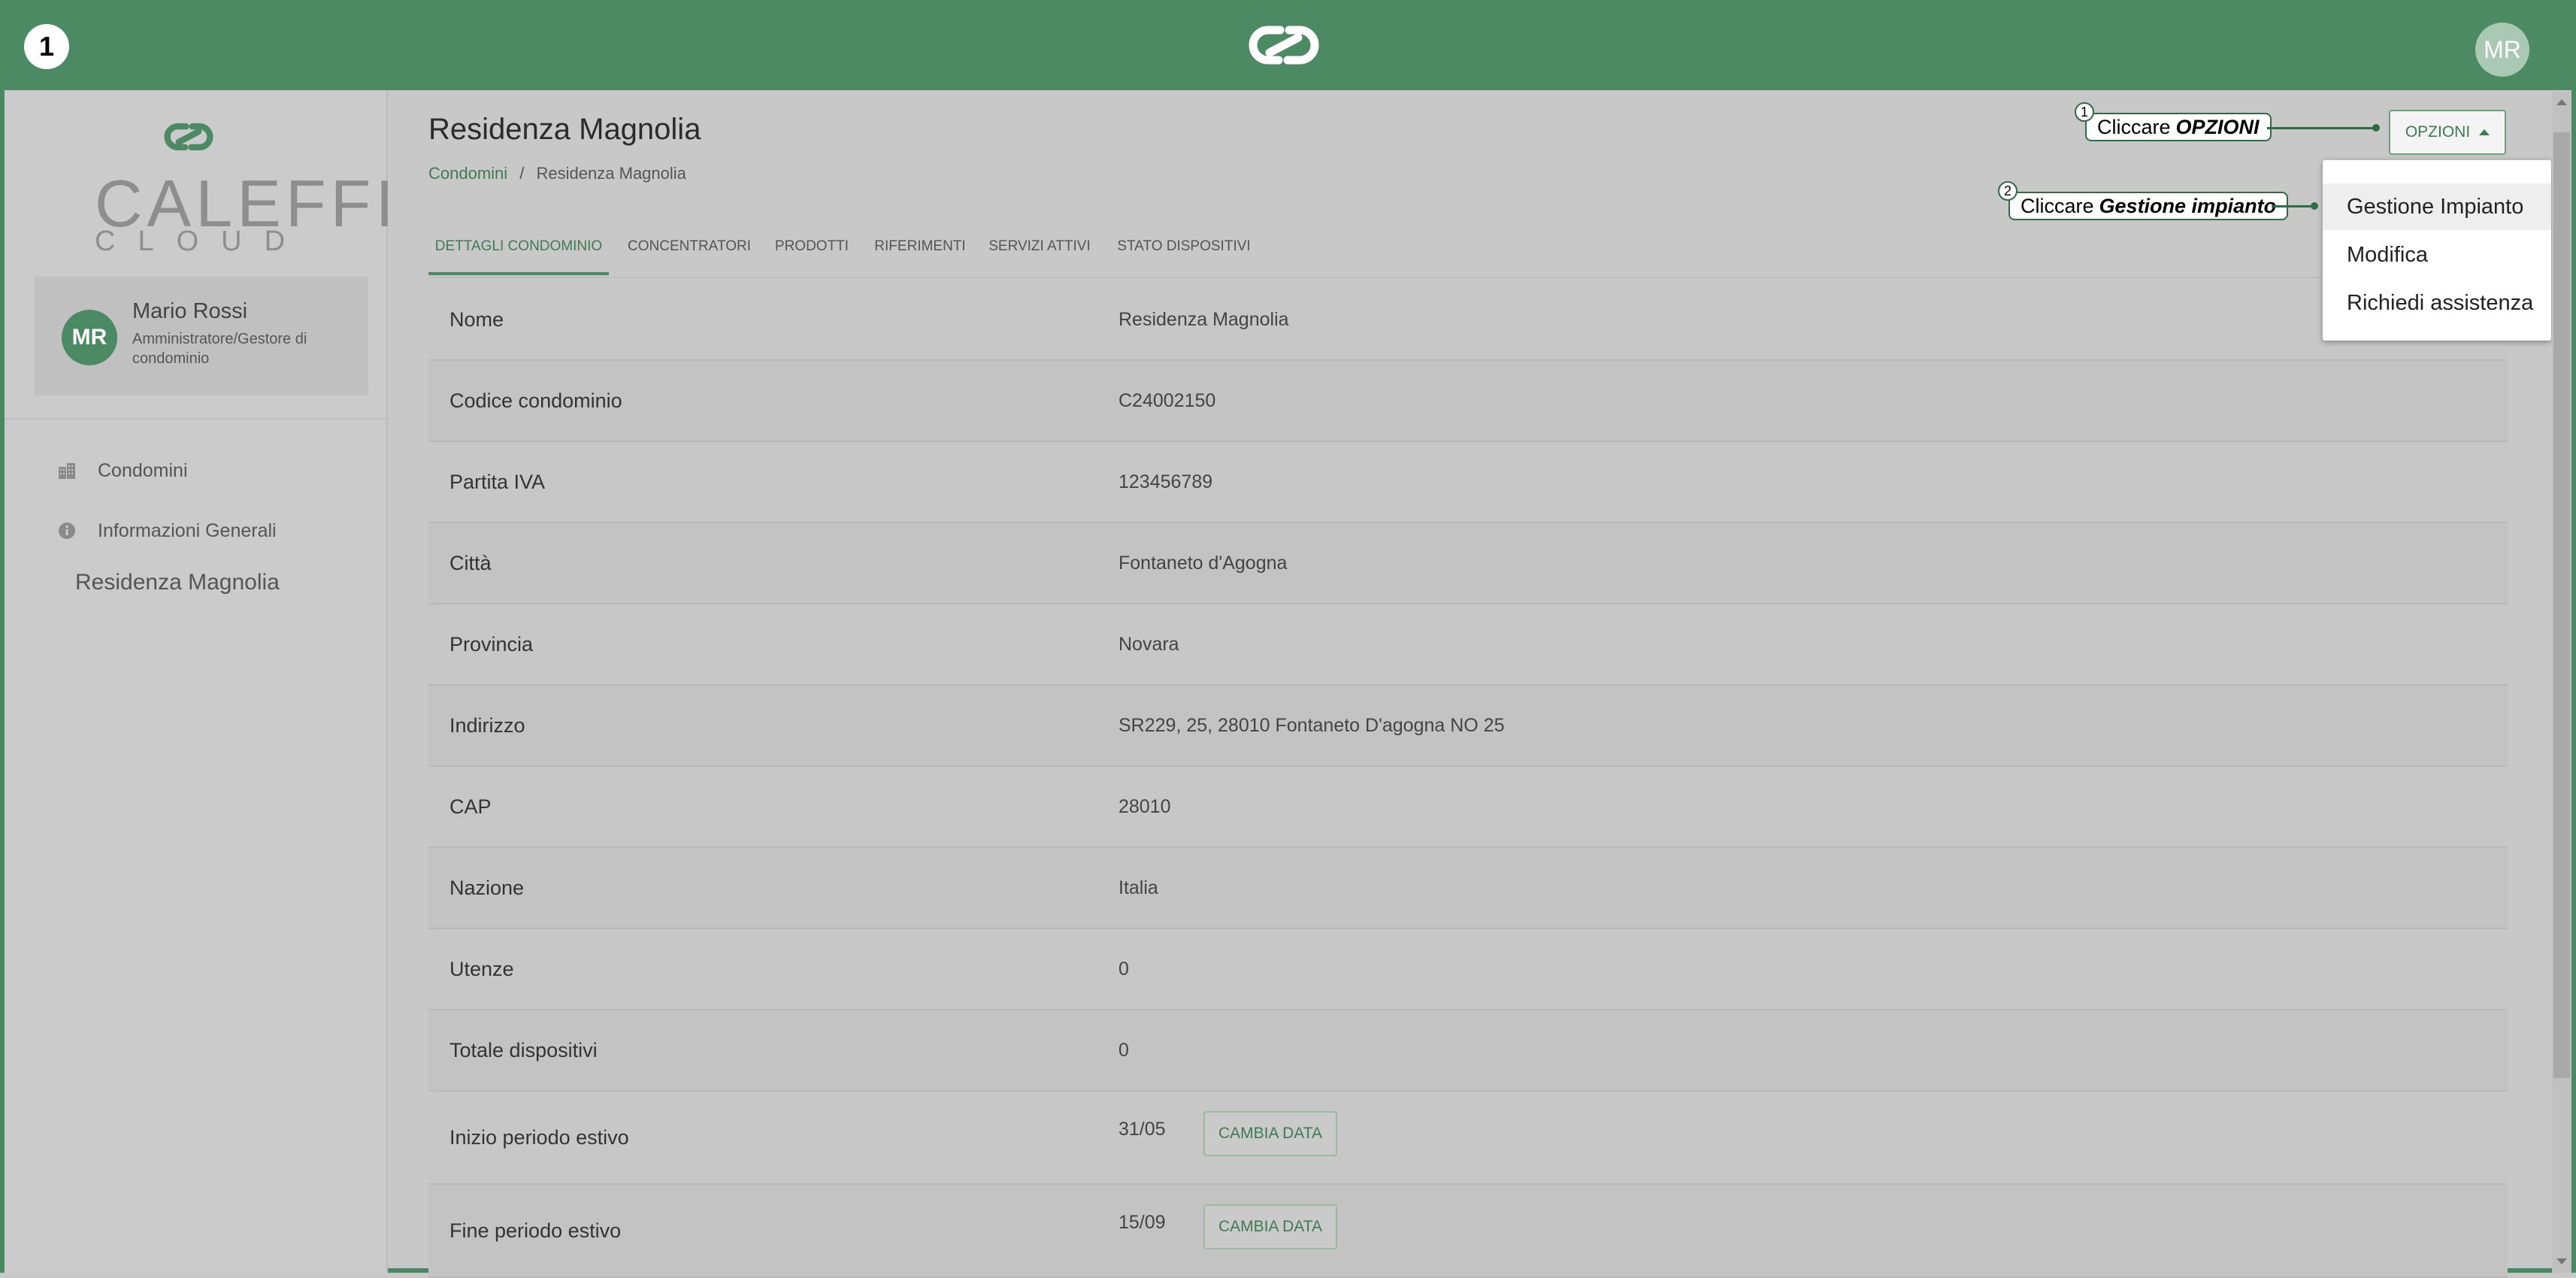 Image resolution: width=2576 pixels, height=1278 pixels. I want to click on table-row: Partita IVA 123456789, so click(1468, 482).